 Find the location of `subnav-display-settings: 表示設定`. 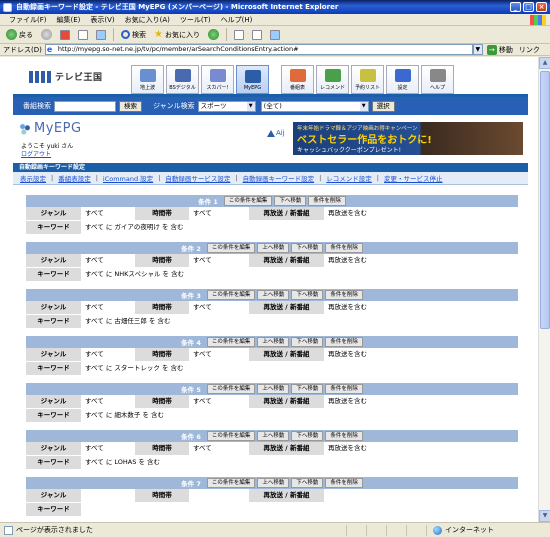

subnav-display-settings: 表示設定 is located at coordinates (33, 178).